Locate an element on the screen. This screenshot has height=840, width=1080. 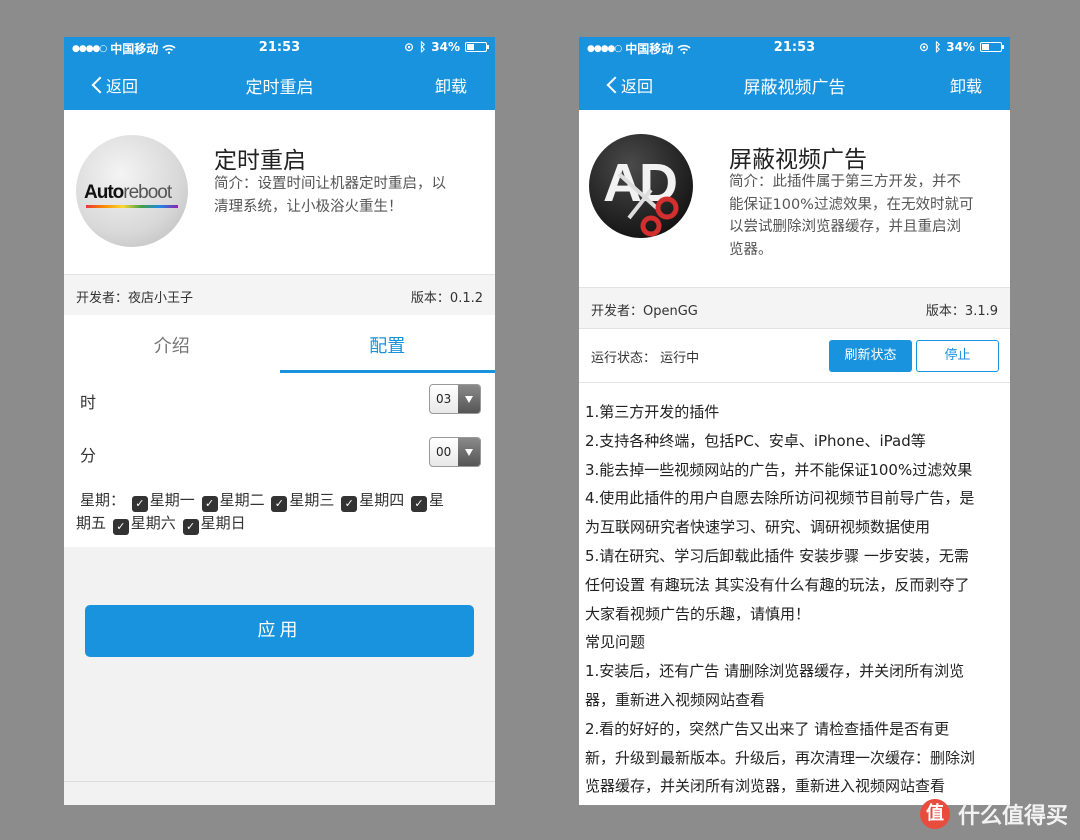
weekday-label: 星期： is located at coordinates (103, 500).